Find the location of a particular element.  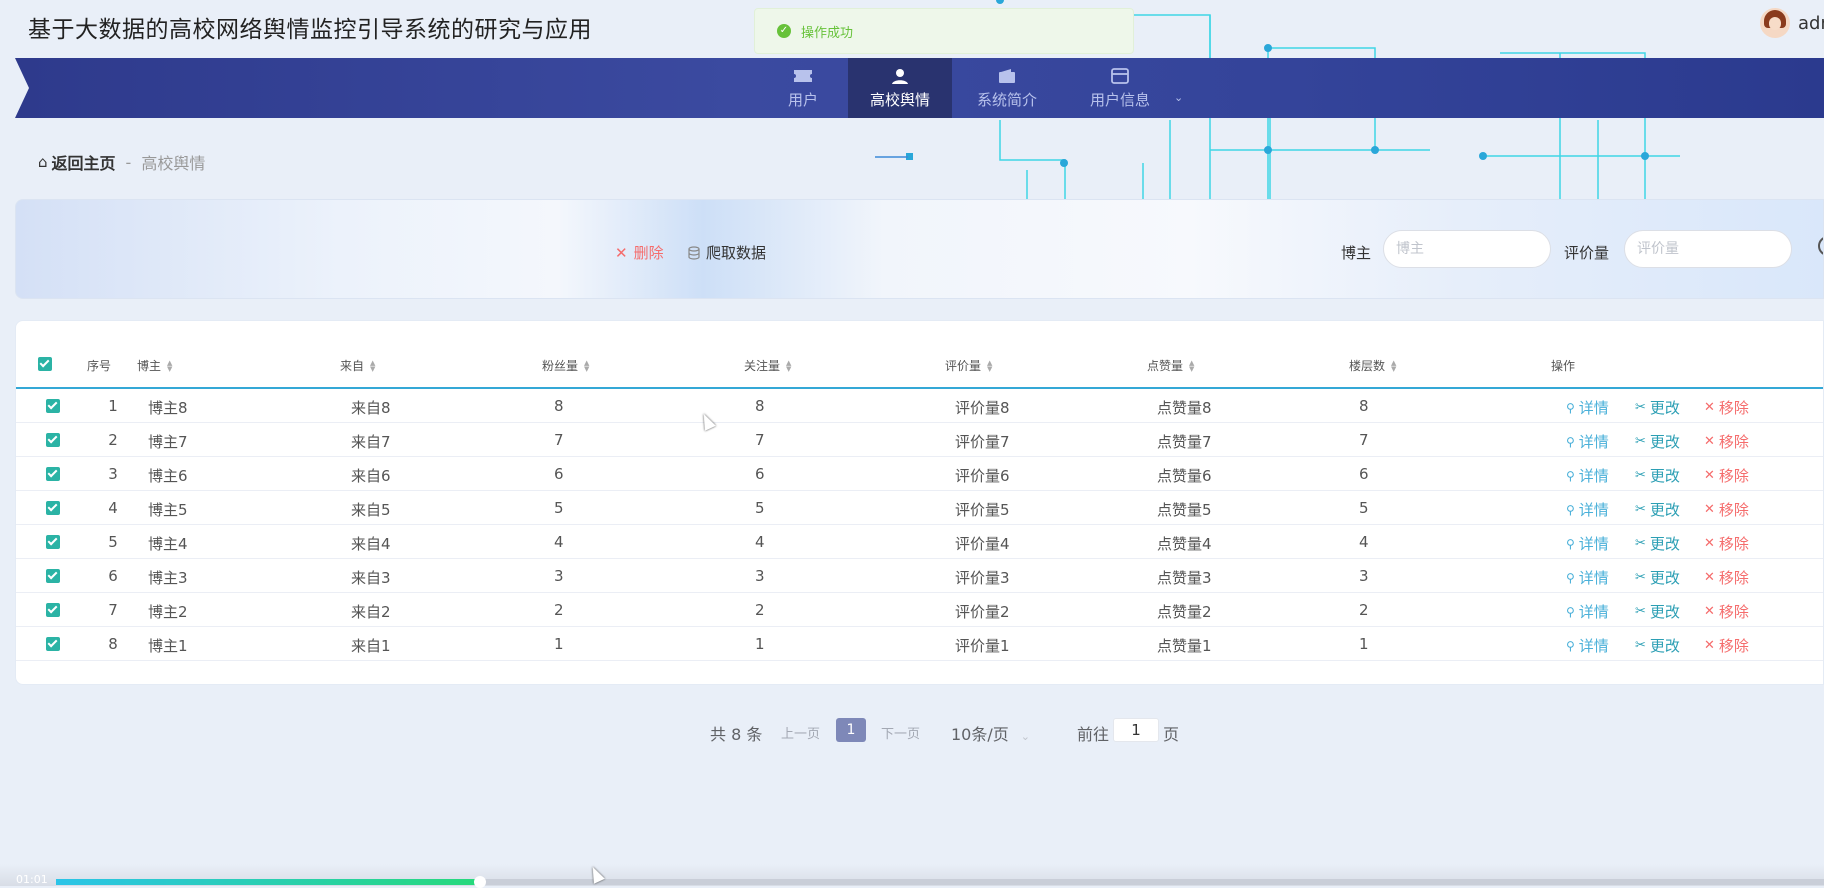

cell-floors: 6 is located at coordinates (1364, 474).